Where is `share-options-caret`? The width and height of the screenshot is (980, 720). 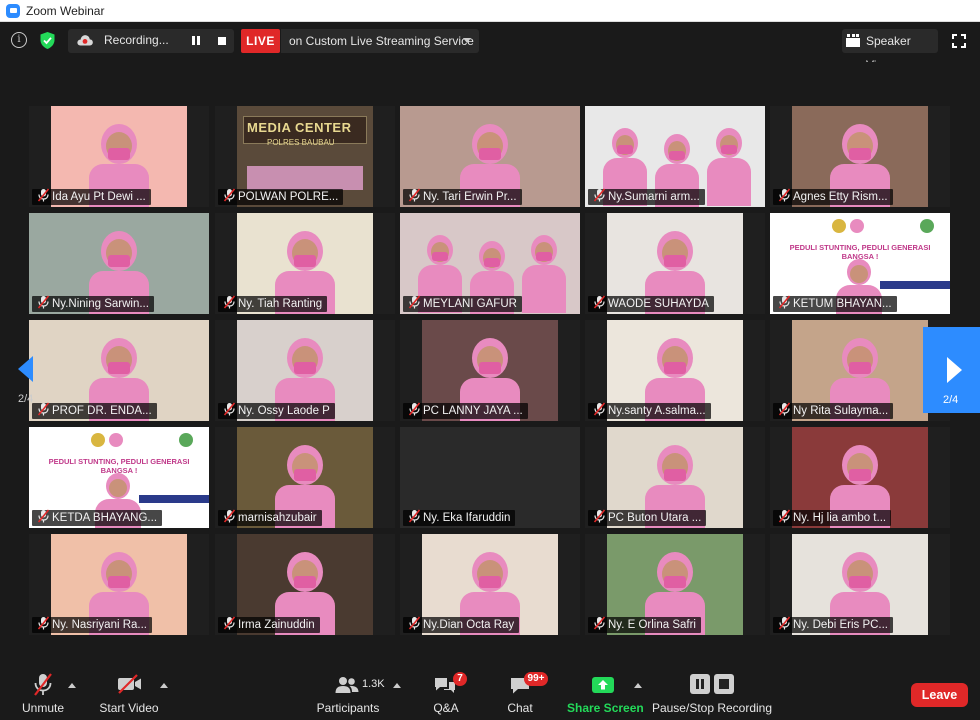
share-options-caret is located at coordinates (638, 685).